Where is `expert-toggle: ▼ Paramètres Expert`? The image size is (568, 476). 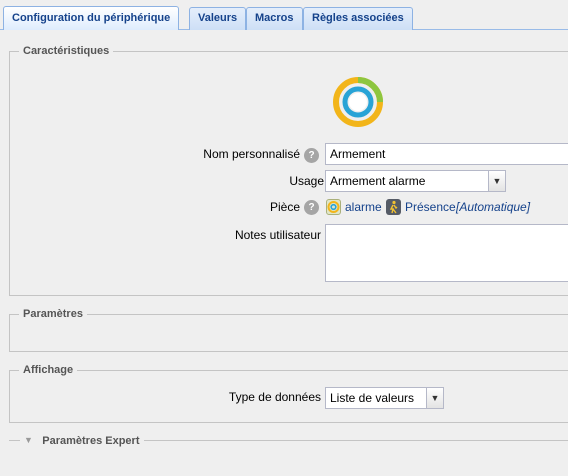
expert-toggle: ▼ Paramètres Expert is located at coordinates (82, 440).